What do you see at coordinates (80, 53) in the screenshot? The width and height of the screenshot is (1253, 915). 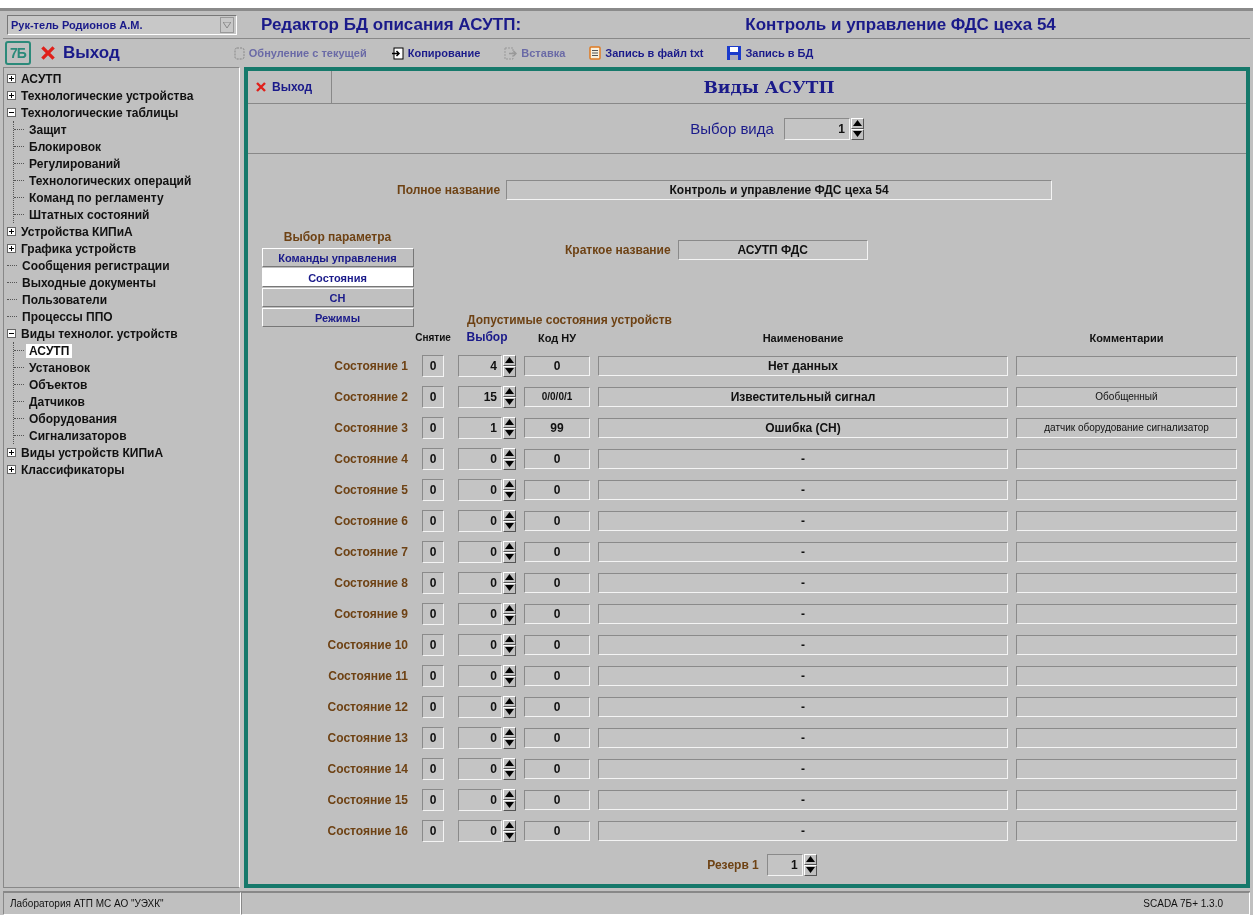 I see `exit-button: Выход` at bounding box center [80, 53].